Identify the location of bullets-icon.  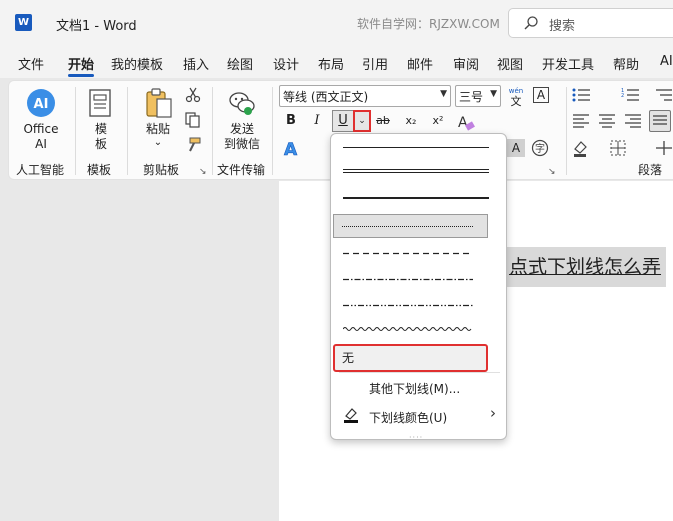
(583, 95).